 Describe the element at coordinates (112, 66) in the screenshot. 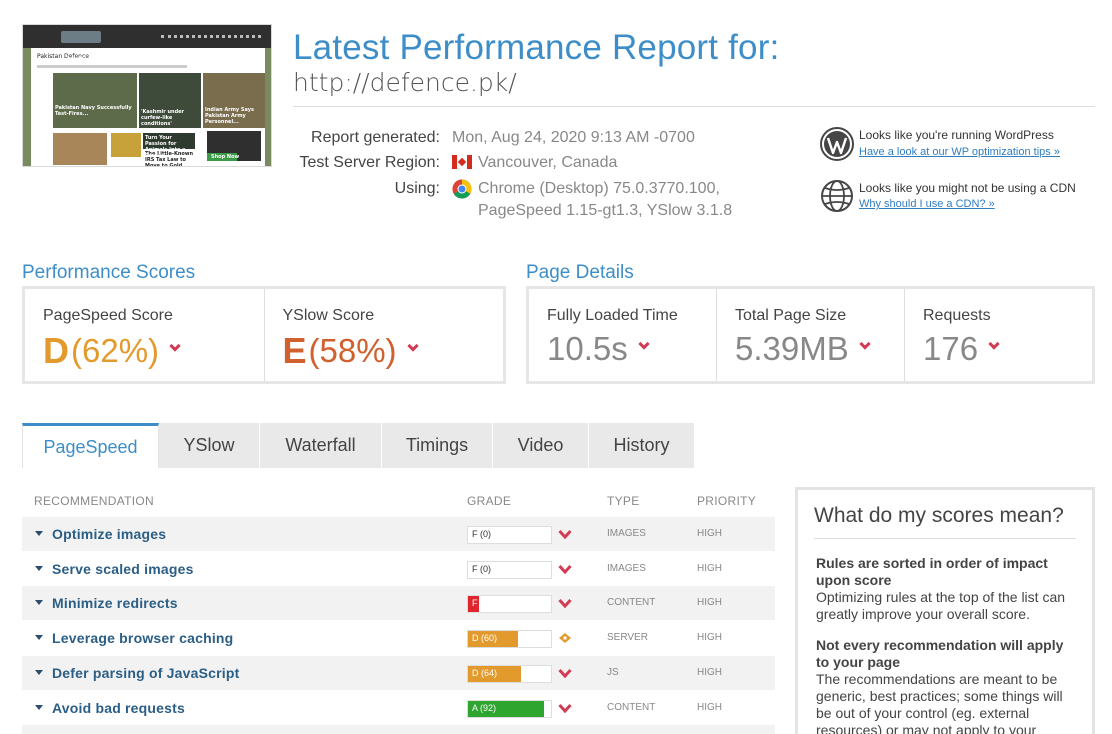

I see `thumbnail-divider` at that location.